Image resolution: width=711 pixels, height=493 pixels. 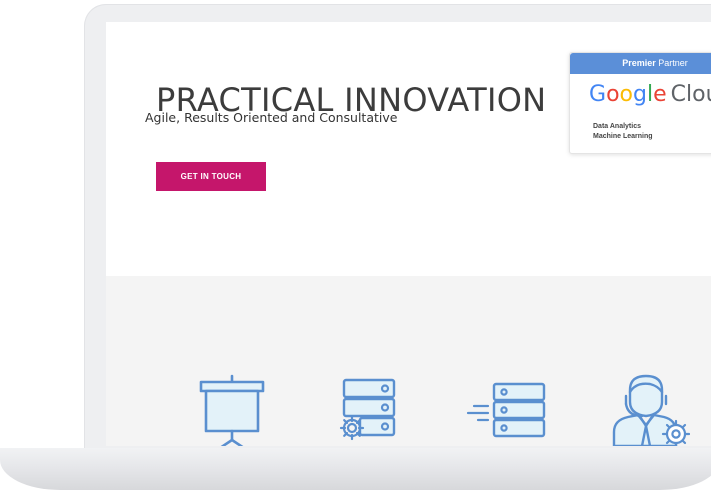 What do you see at coordinates (355, 469) in the screenshot?
I see `laptop-base` at bounding box center [355, 469].